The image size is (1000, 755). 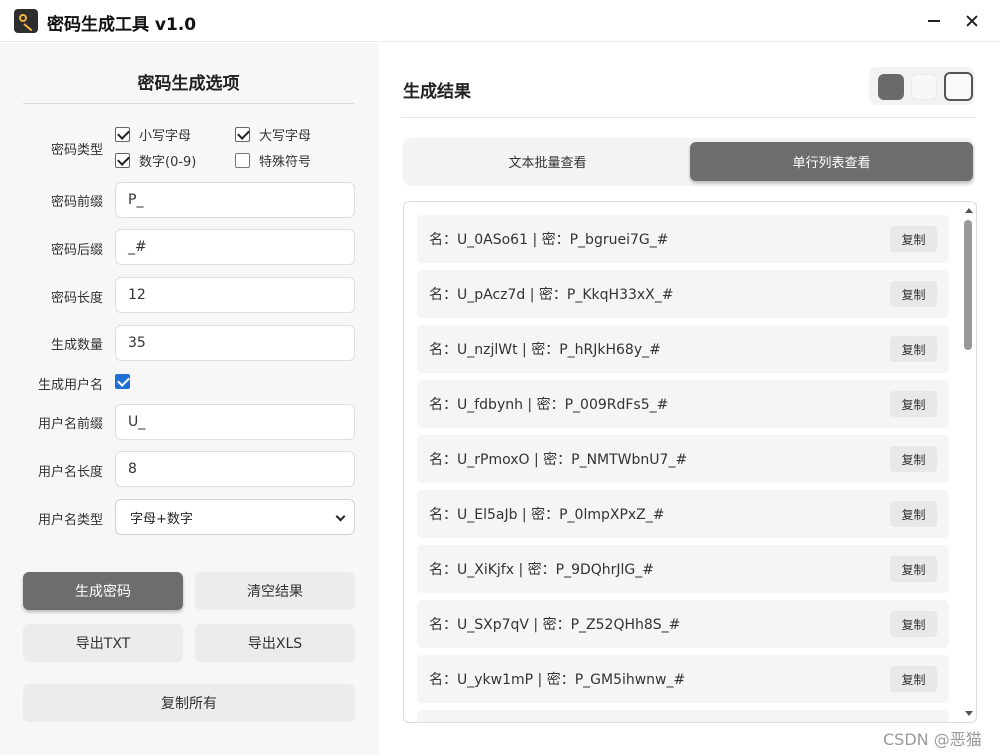 I want to click on title-bar: 密码生成工具 v1.0, so click(x=500, y=21).